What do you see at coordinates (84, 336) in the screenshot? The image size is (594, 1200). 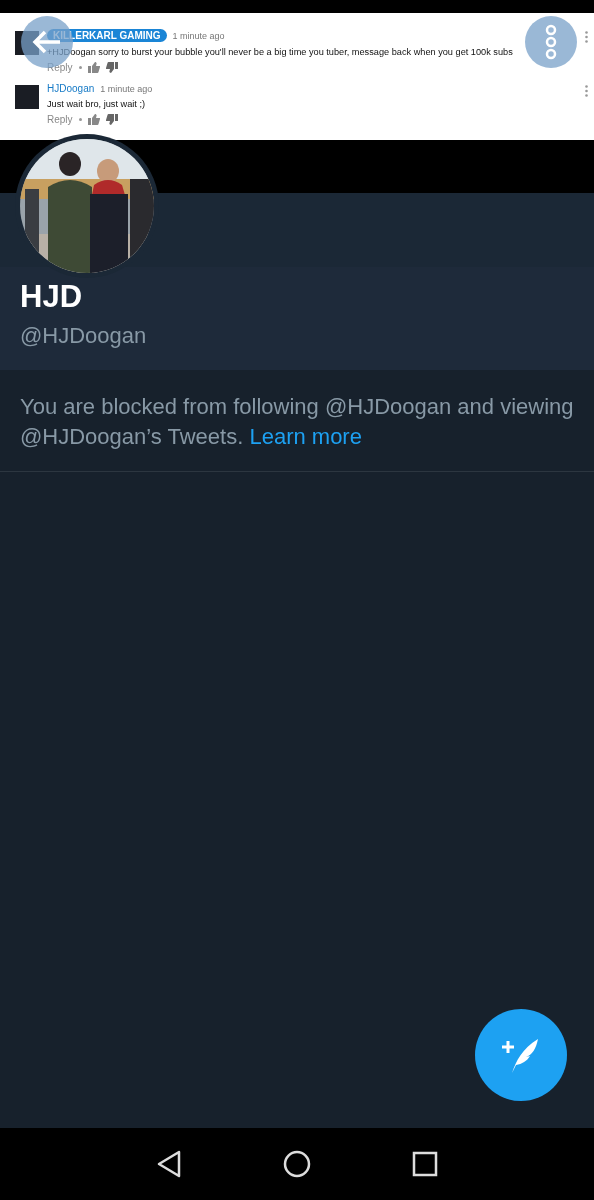 I see `profile-handle: @HJDoogan` at bounding box center [84, 336].